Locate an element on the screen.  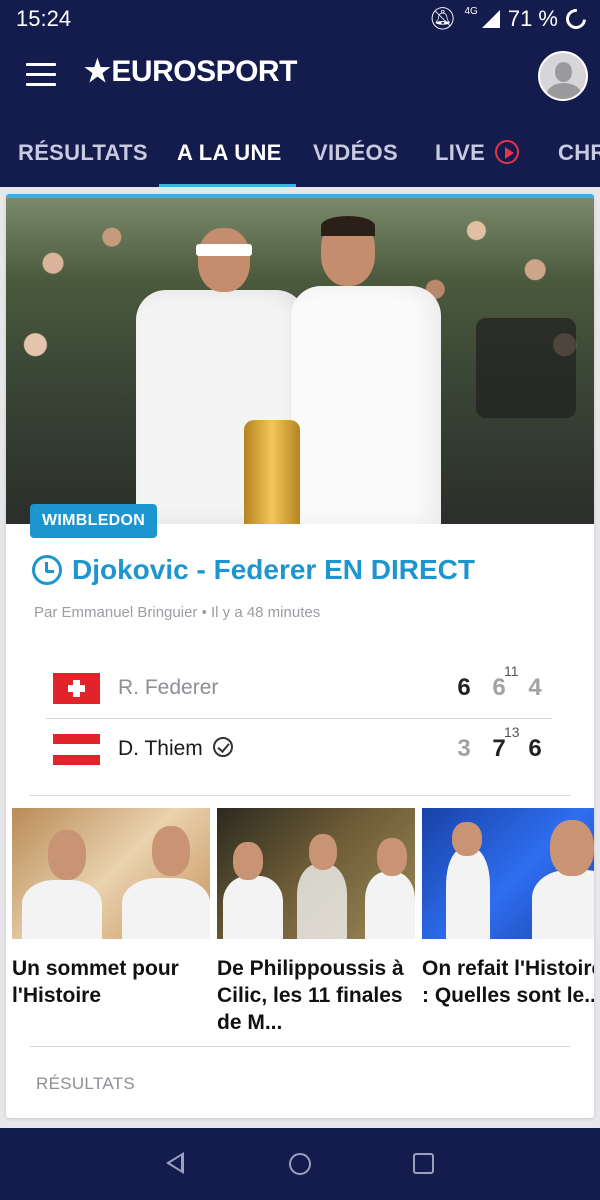
tab-live: LIVE is located at coordinates (477, 153).